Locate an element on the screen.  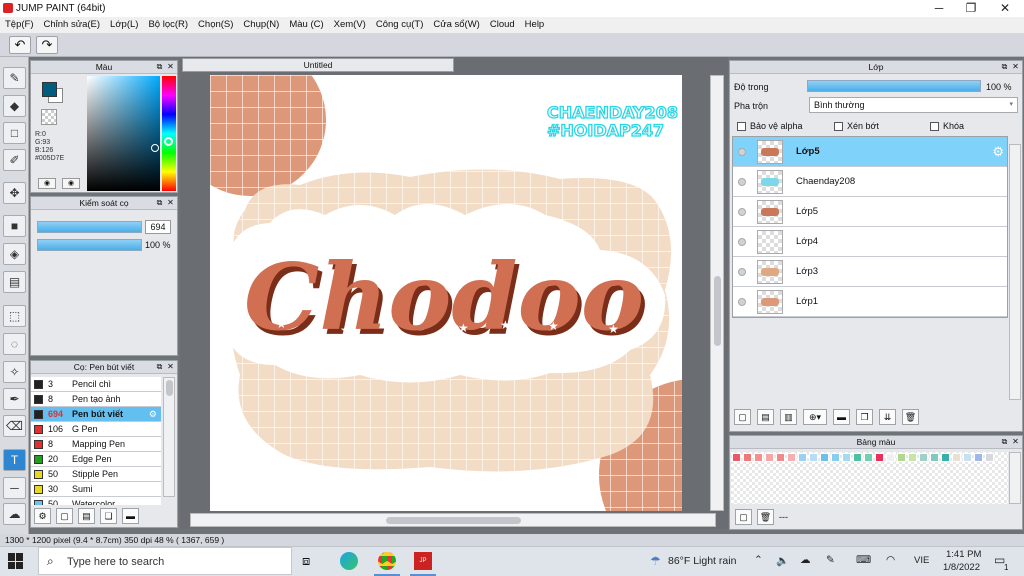
menu-capture: Chụp(N) is located at coordinates (261, 25).